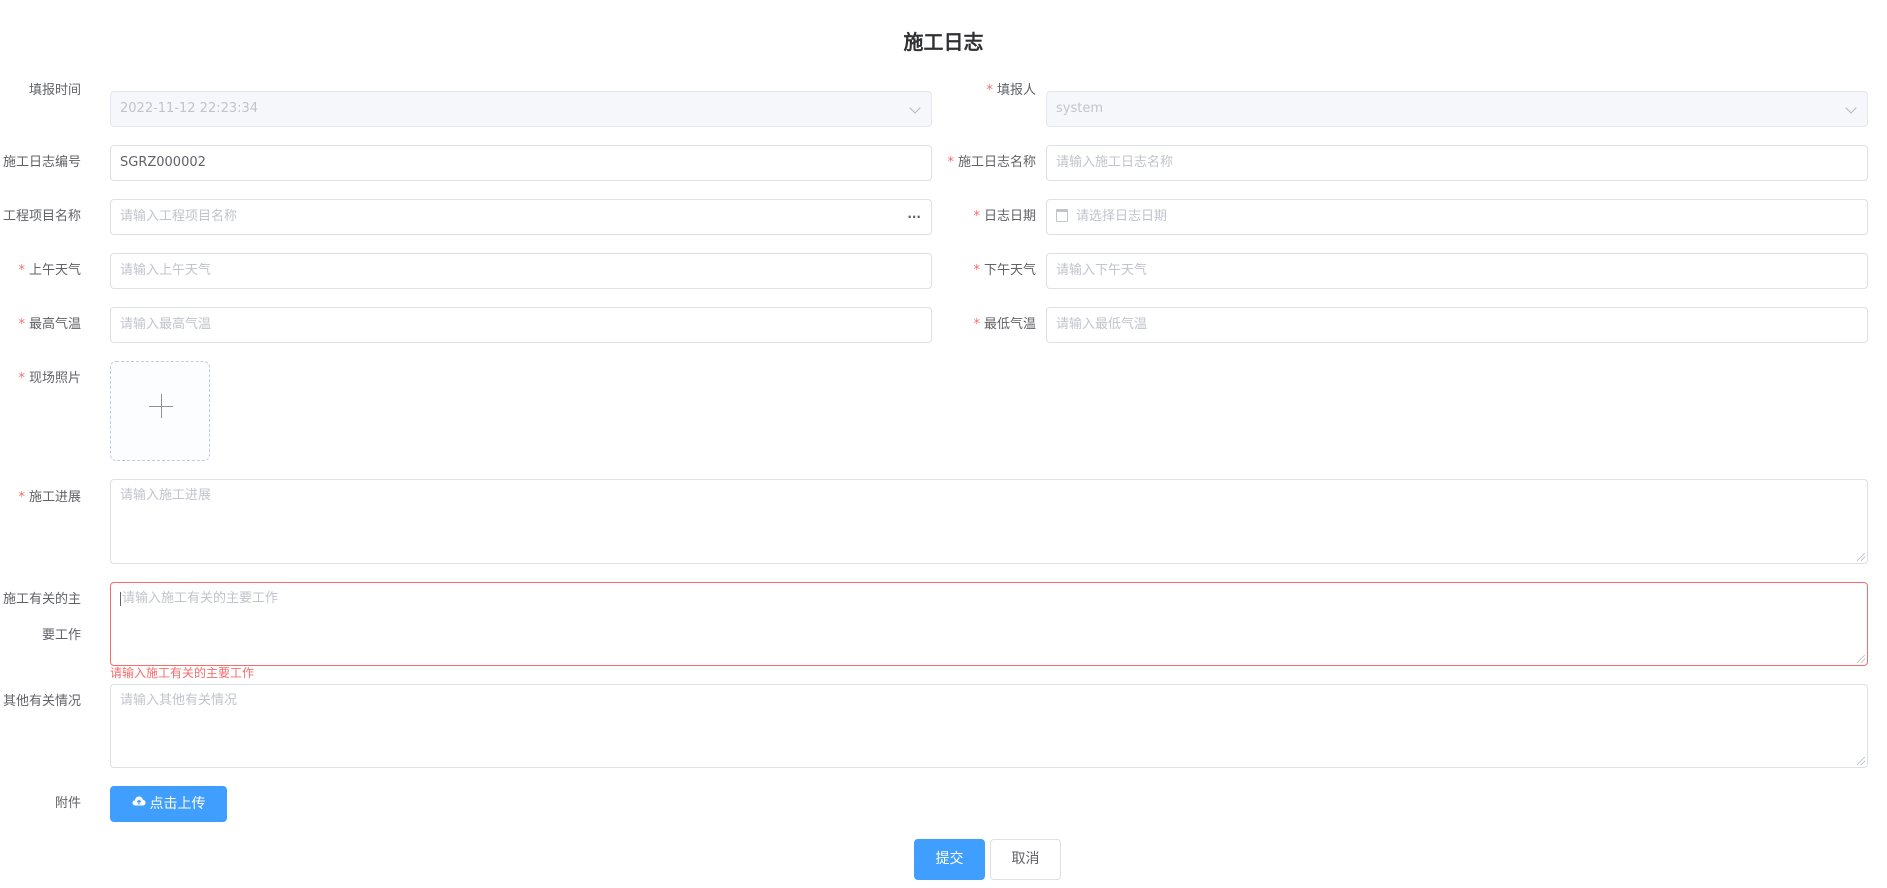 The image size is (1887, 888). What do you see at coordinates (1115, 162) in the screenshot?
I see `log-name-placeholder: 请输入施工日志名称` at bounding box center [1115, 162].